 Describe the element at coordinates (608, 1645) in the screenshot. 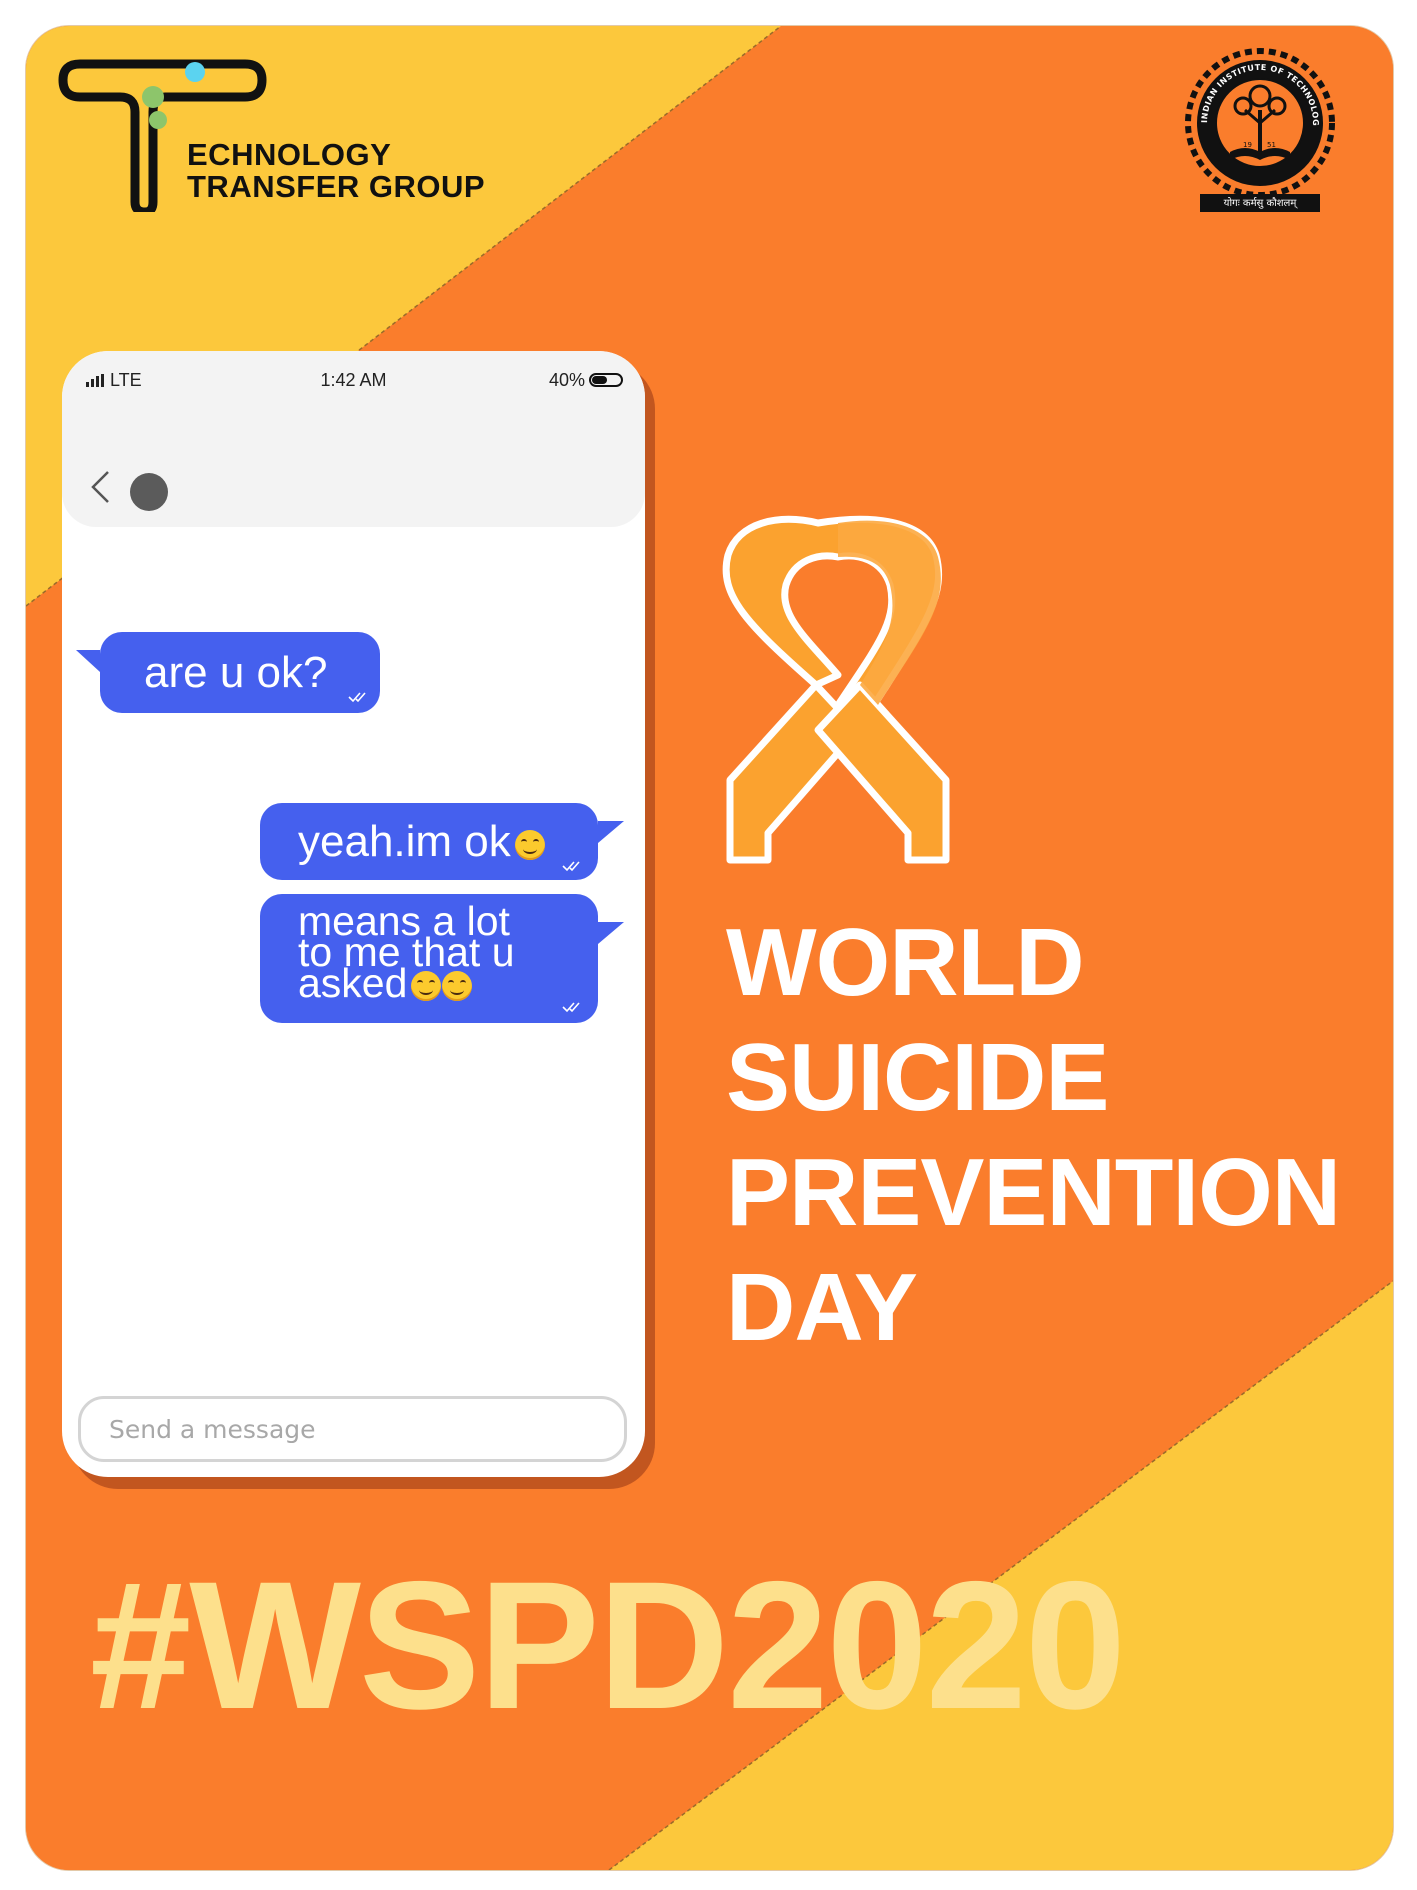

I see `hashtag: #WSPD2020` at that location.